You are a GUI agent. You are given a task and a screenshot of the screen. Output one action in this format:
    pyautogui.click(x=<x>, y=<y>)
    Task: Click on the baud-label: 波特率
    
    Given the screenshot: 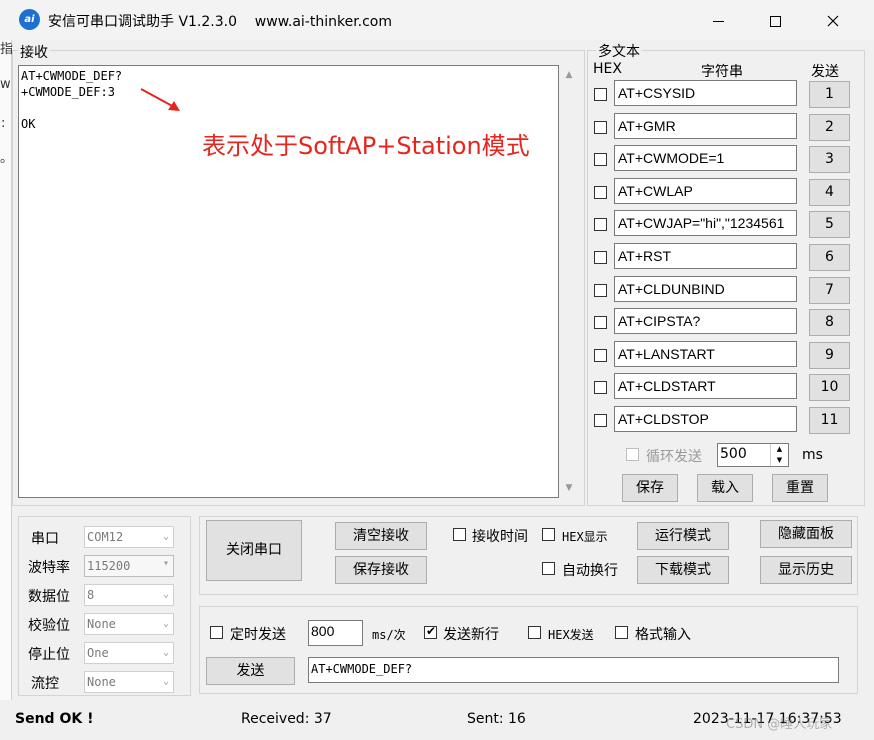 What is the action you would take?
    pyautogui.click(x=49, y=568)
    